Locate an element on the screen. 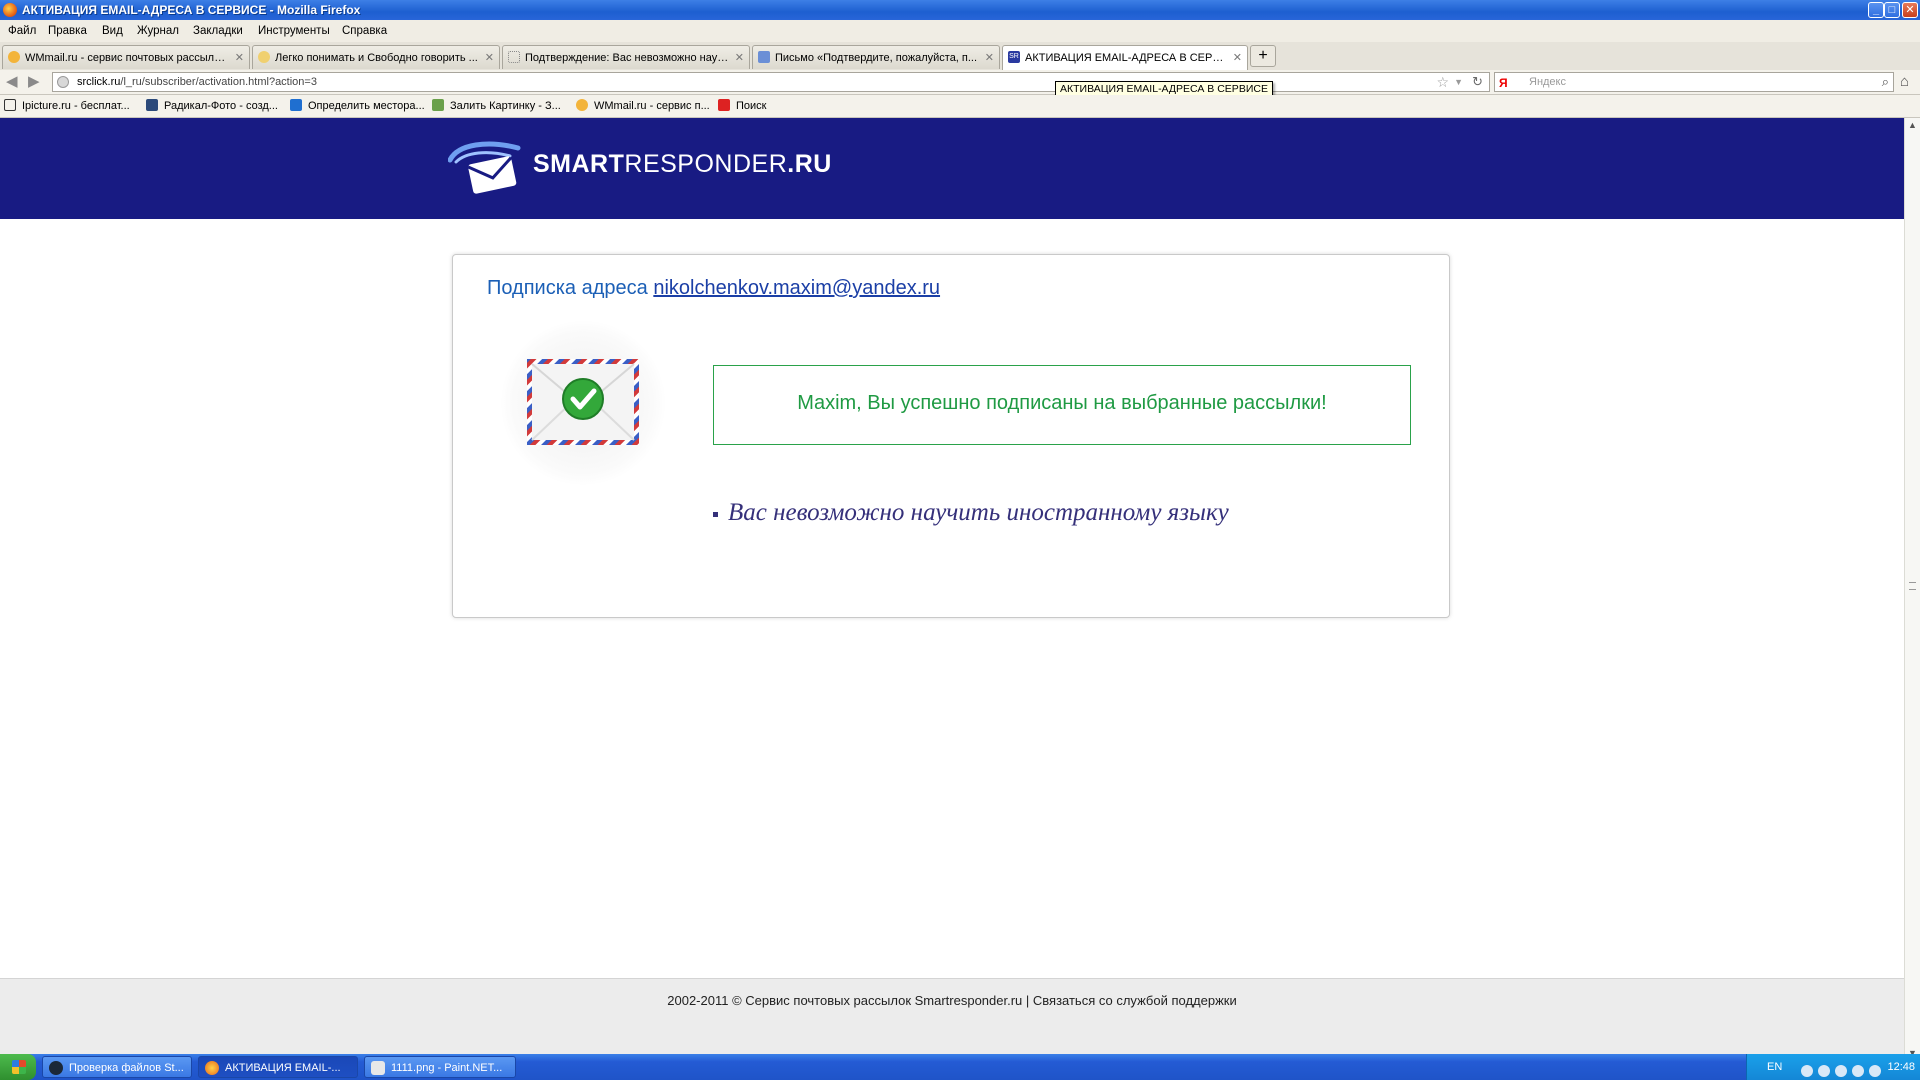 The height and width of the screenshot is (1087, 1920). security-tray-icon is located at coordinates (1858, 1071).